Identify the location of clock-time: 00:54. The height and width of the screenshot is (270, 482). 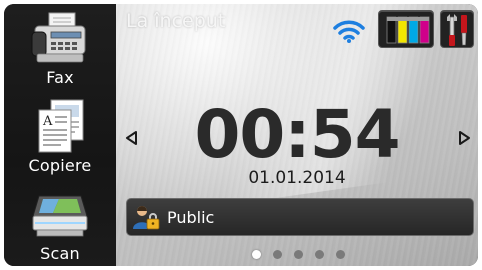
(297, 134).